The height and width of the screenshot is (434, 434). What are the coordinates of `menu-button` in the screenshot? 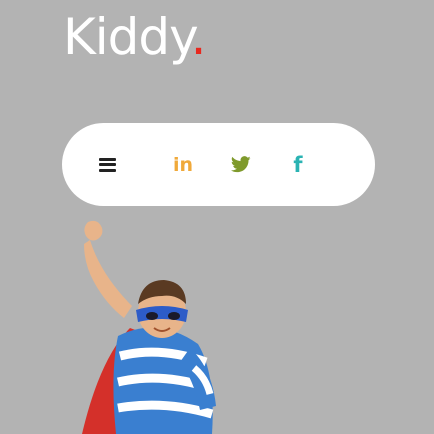 It's located at (107, 164).